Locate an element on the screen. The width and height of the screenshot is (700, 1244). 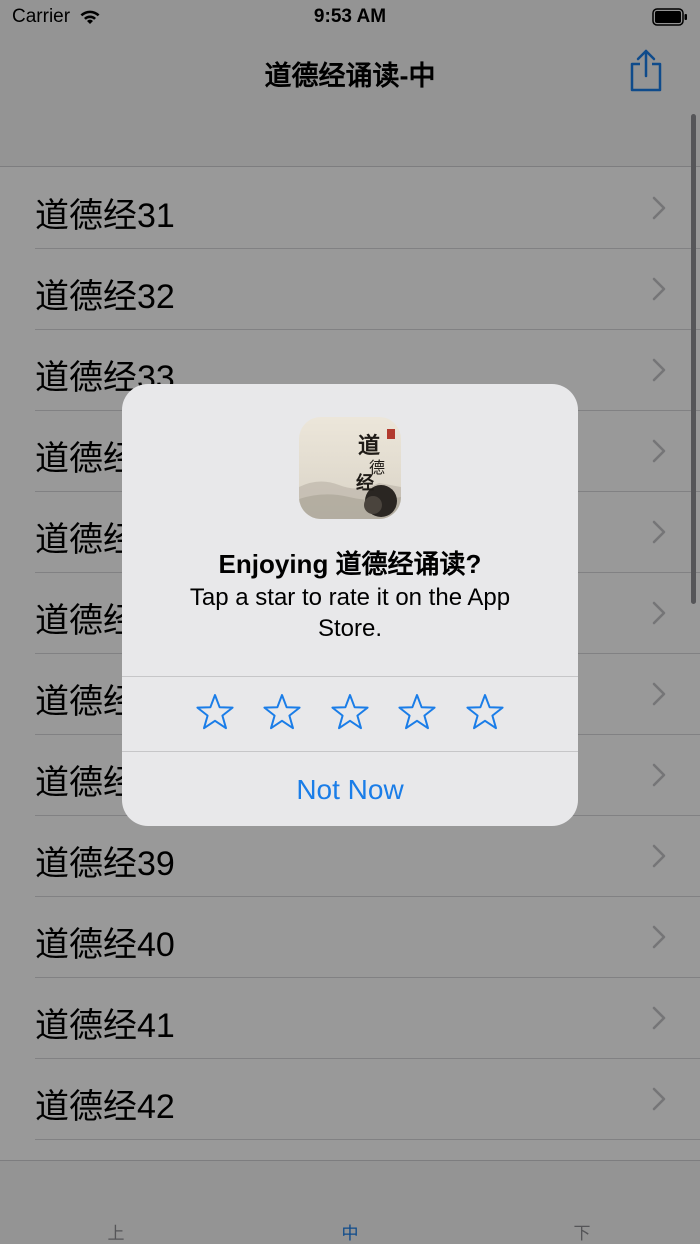
star-rating is located at coordinates (350, 715).